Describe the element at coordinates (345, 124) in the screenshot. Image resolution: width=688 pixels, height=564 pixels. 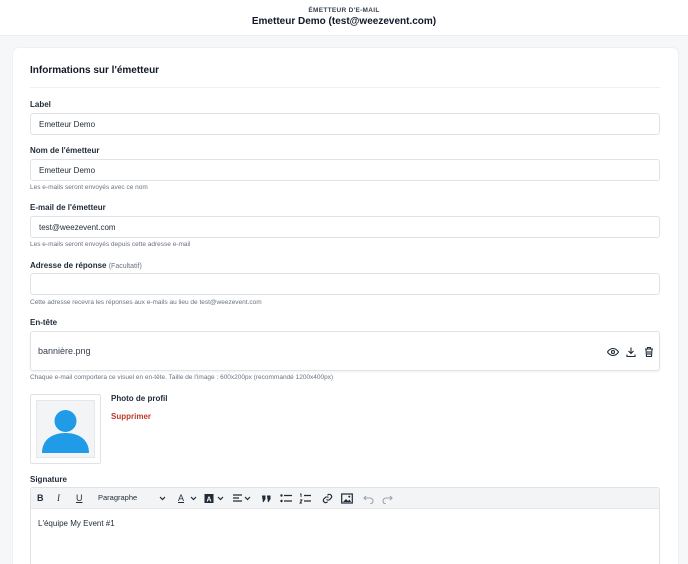
I see `label-input: Emetteur Demo` at that location.